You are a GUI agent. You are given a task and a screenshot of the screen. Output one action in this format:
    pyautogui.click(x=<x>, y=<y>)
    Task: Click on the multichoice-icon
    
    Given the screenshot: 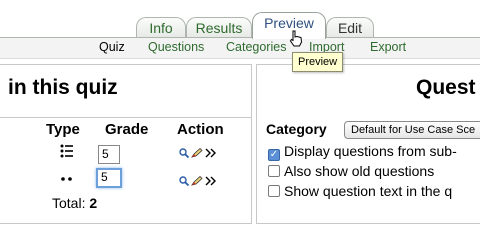 What is the action you would take?
    pyautogui.click(x=67, y=152)
    